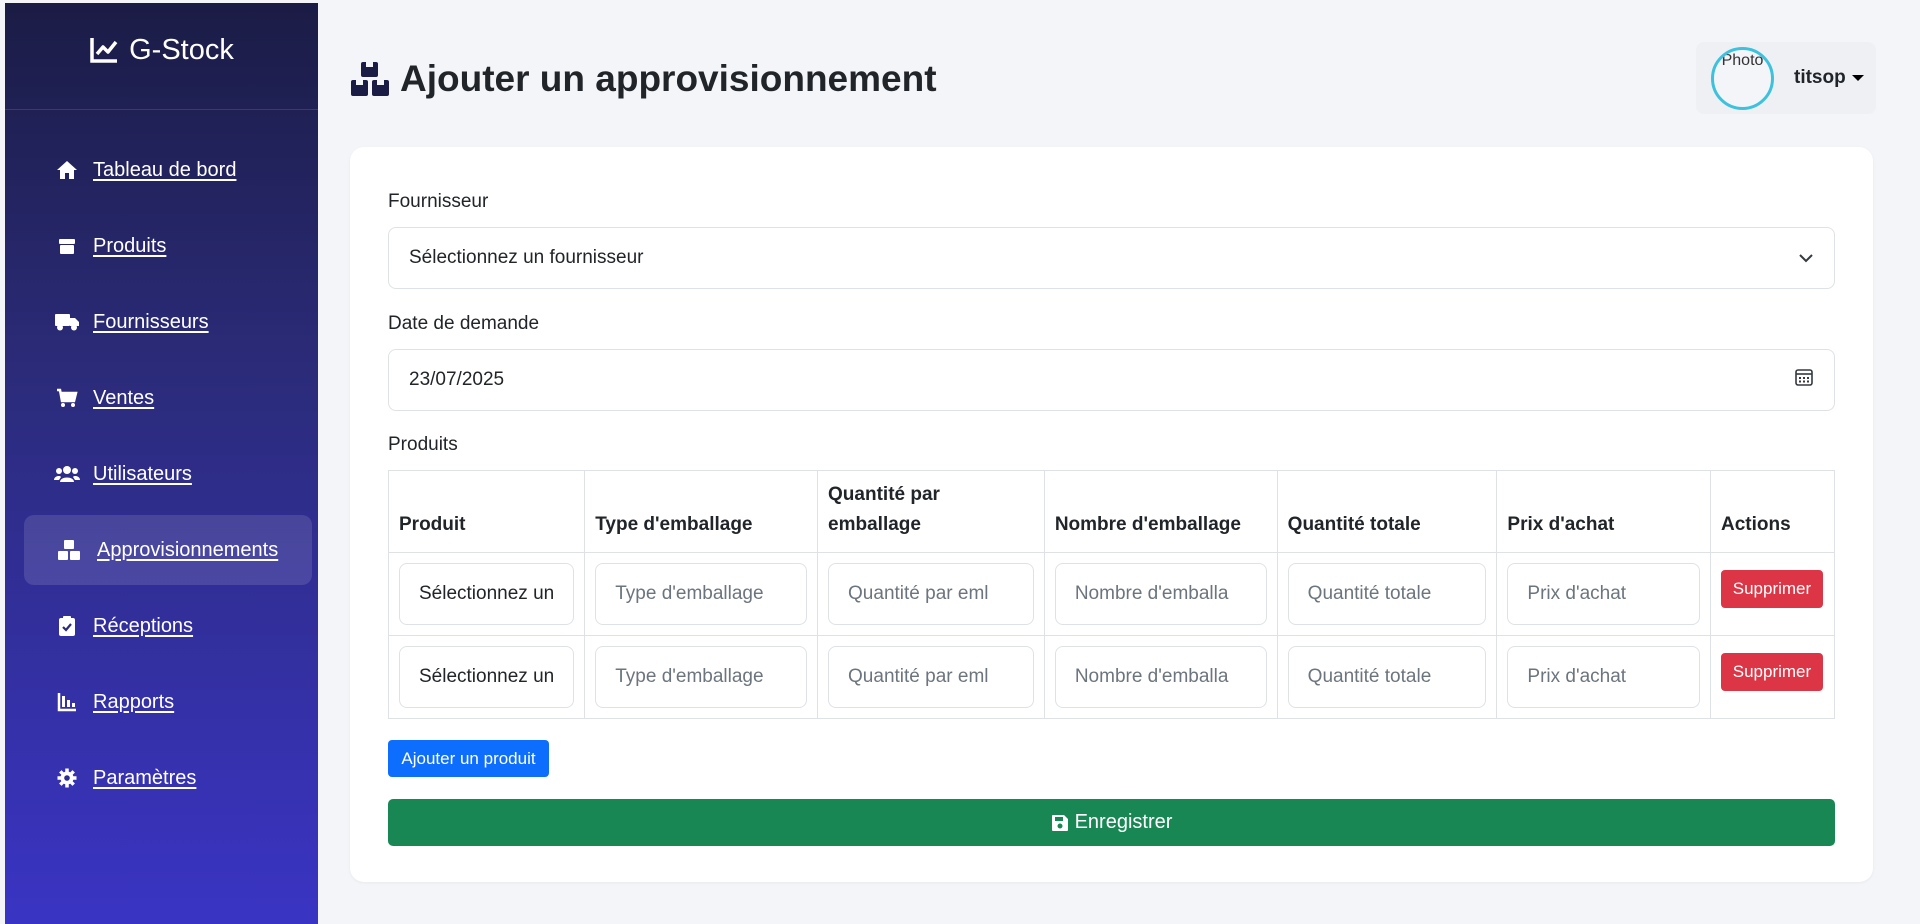  I want to click on column-header: Quantité par emballage, so click(931, 511).